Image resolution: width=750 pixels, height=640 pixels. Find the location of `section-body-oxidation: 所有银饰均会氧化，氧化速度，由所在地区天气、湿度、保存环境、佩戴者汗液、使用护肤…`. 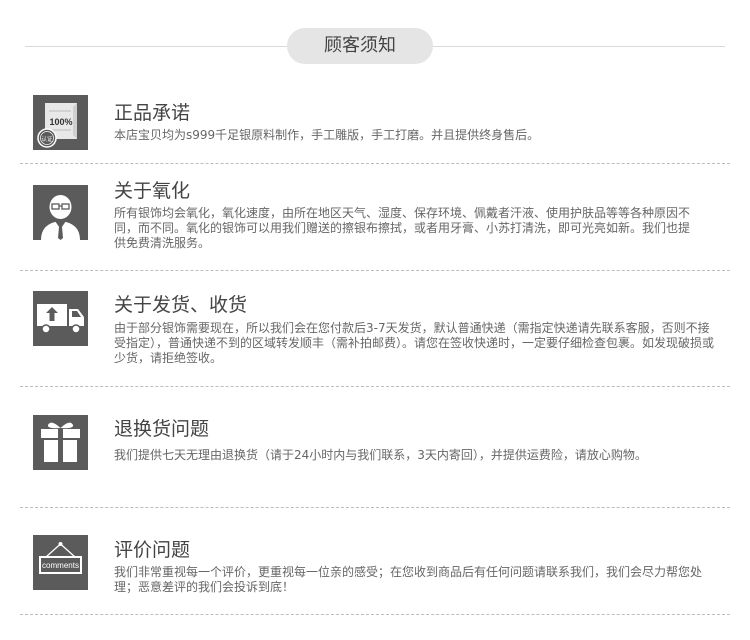

section-body-oxidation: 所有银饰均会氧化，氧化速度，由所在地区天气、湿度、保存环境、佩戴者汗液、使用护肤… is located at coordinates (402, 228).